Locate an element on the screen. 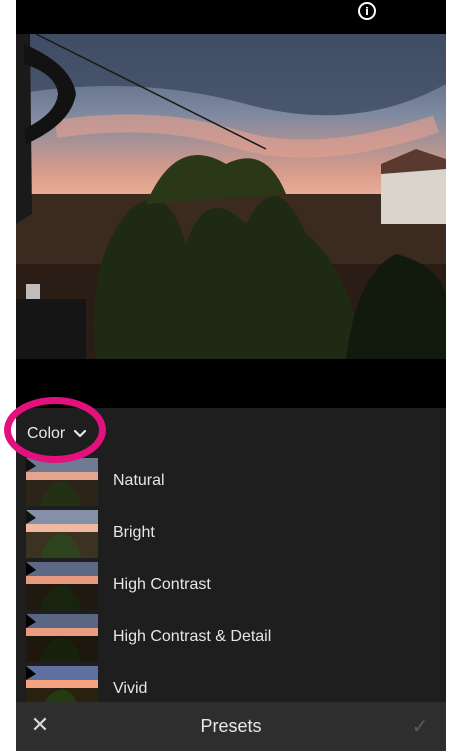  category-dropdown: Color is located at coordinates (57, 434).